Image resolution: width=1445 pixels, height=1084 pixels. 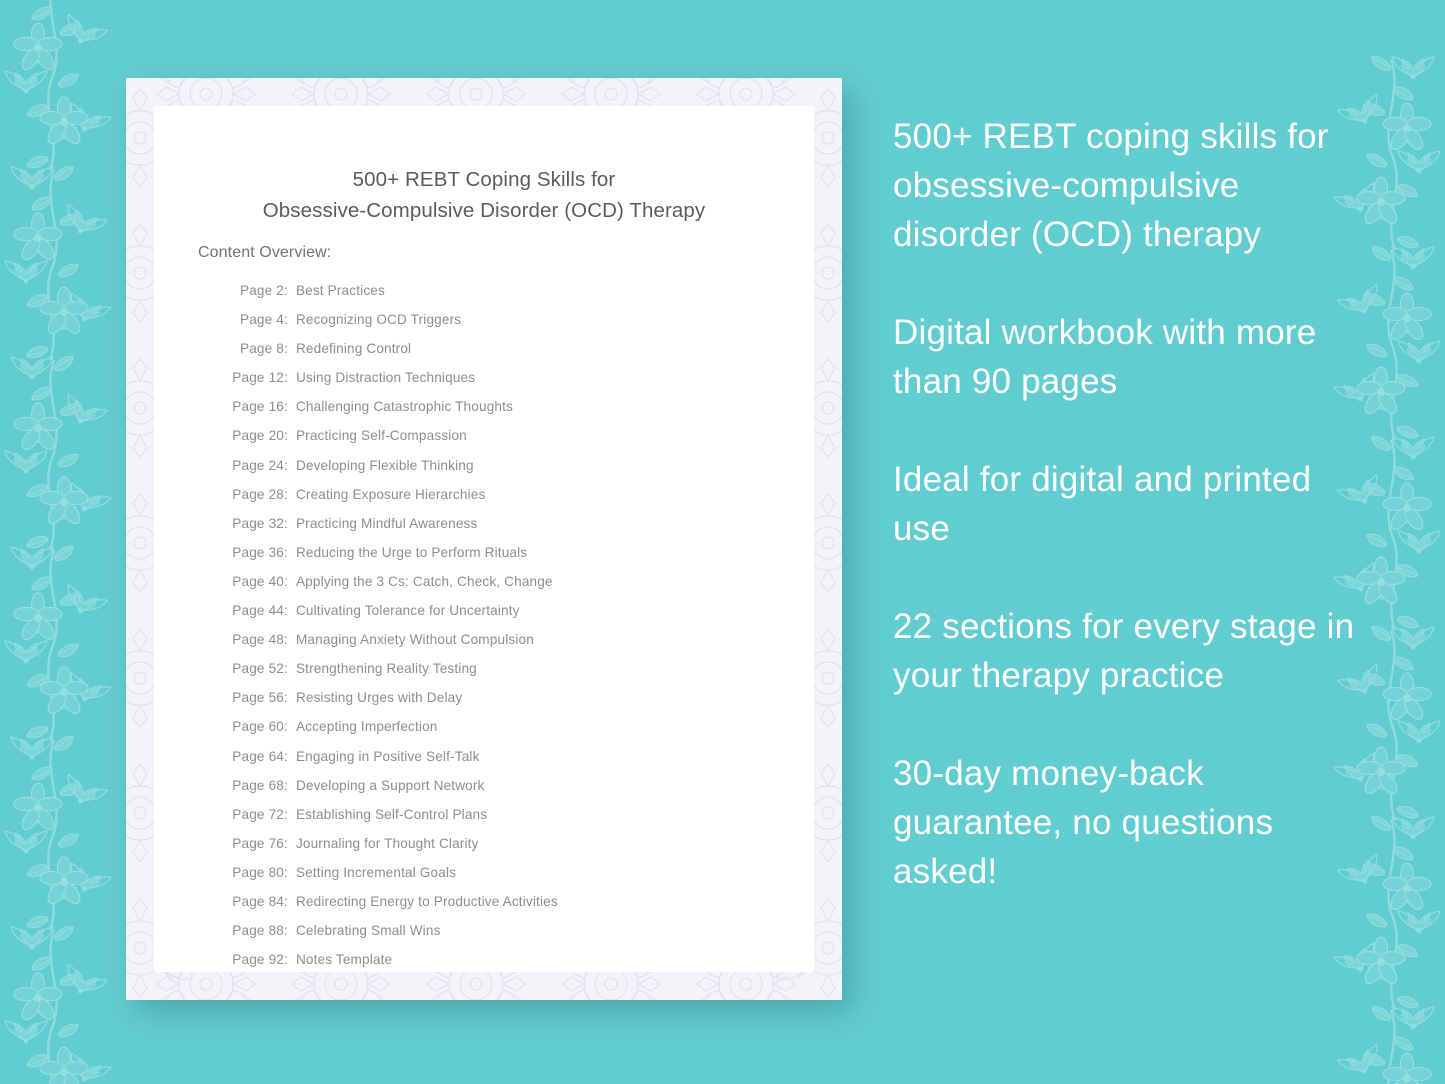 I want to click on toc-page-number: Page 92, so click(x=258, y=960).